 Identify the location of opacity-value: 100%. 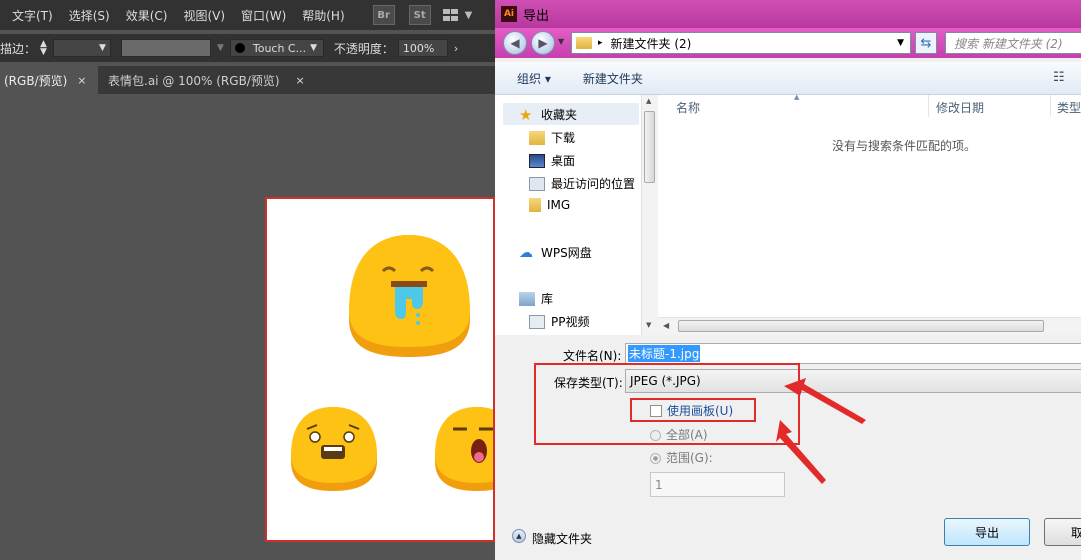
(418, 48).